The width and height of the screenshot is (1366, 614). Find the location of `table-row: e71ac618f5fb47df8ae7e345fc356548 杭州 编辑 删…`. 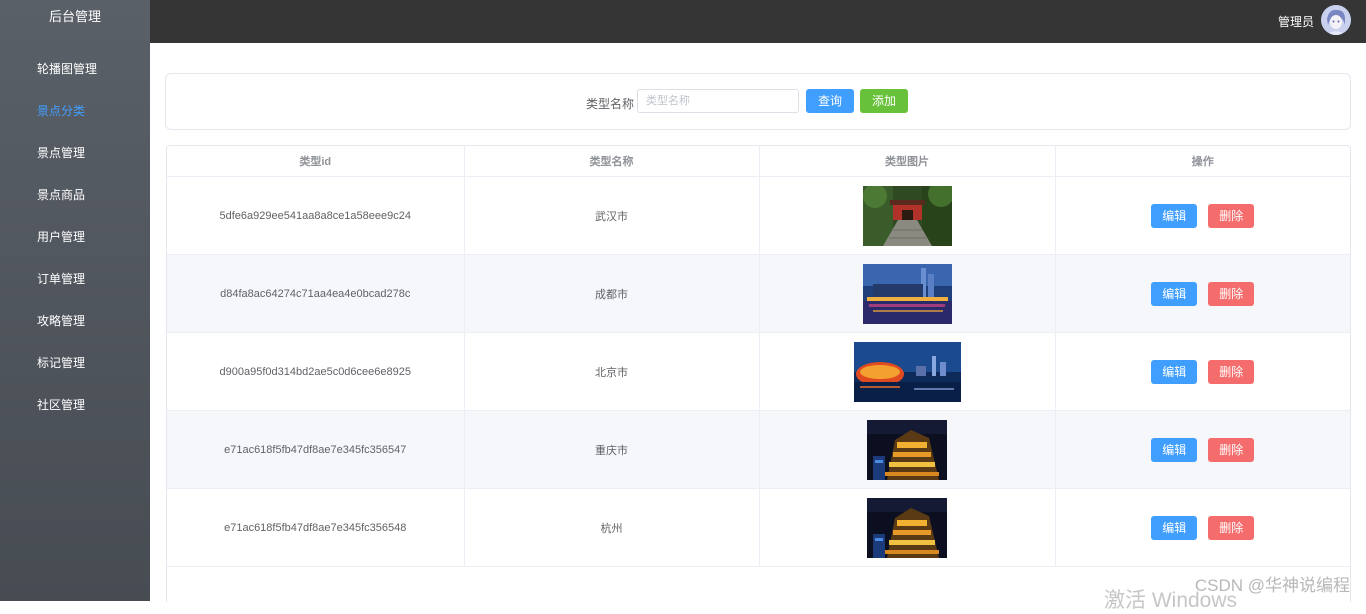

table-row: e71ac618f5fb47df8ae7e345fc356548 杭州 编辑 删… is located at coordinates (758, 527).